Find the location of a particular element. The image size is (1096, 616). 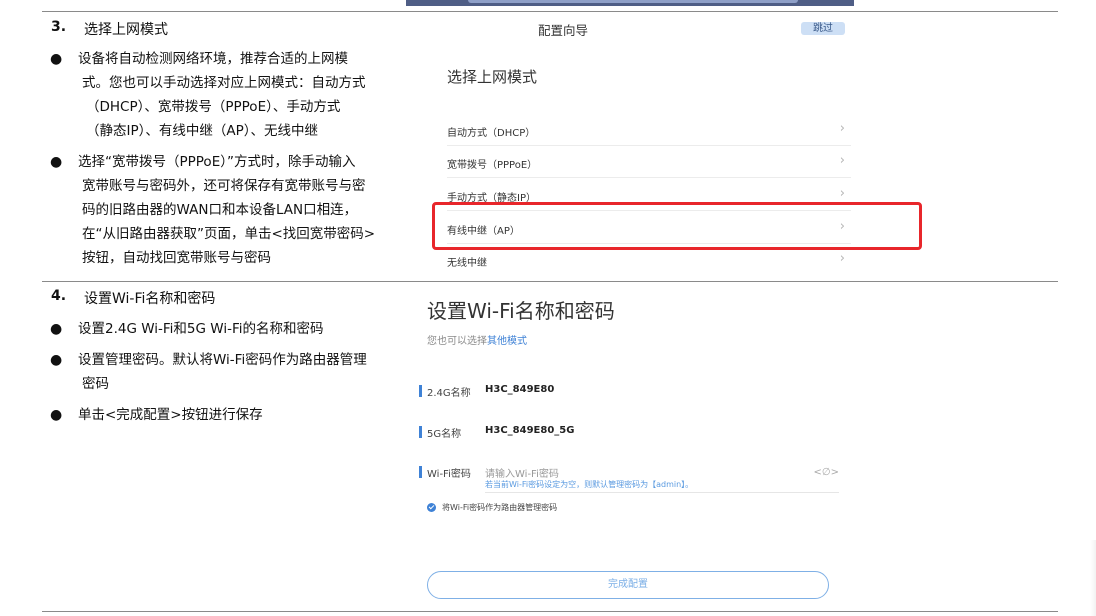

eye-hidden-icon: <∅> is located at coordinates (826, 472).